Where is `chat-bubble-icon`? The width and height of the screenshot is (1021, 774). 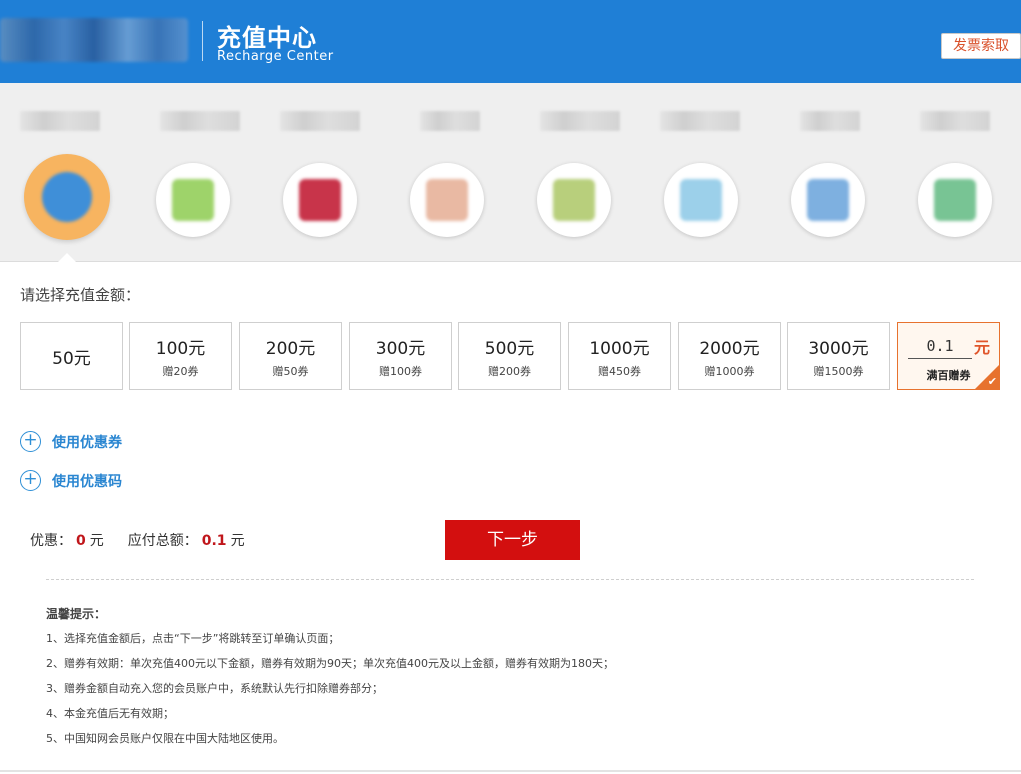
chat-bubble-icon is located at coordinates (193, 200).